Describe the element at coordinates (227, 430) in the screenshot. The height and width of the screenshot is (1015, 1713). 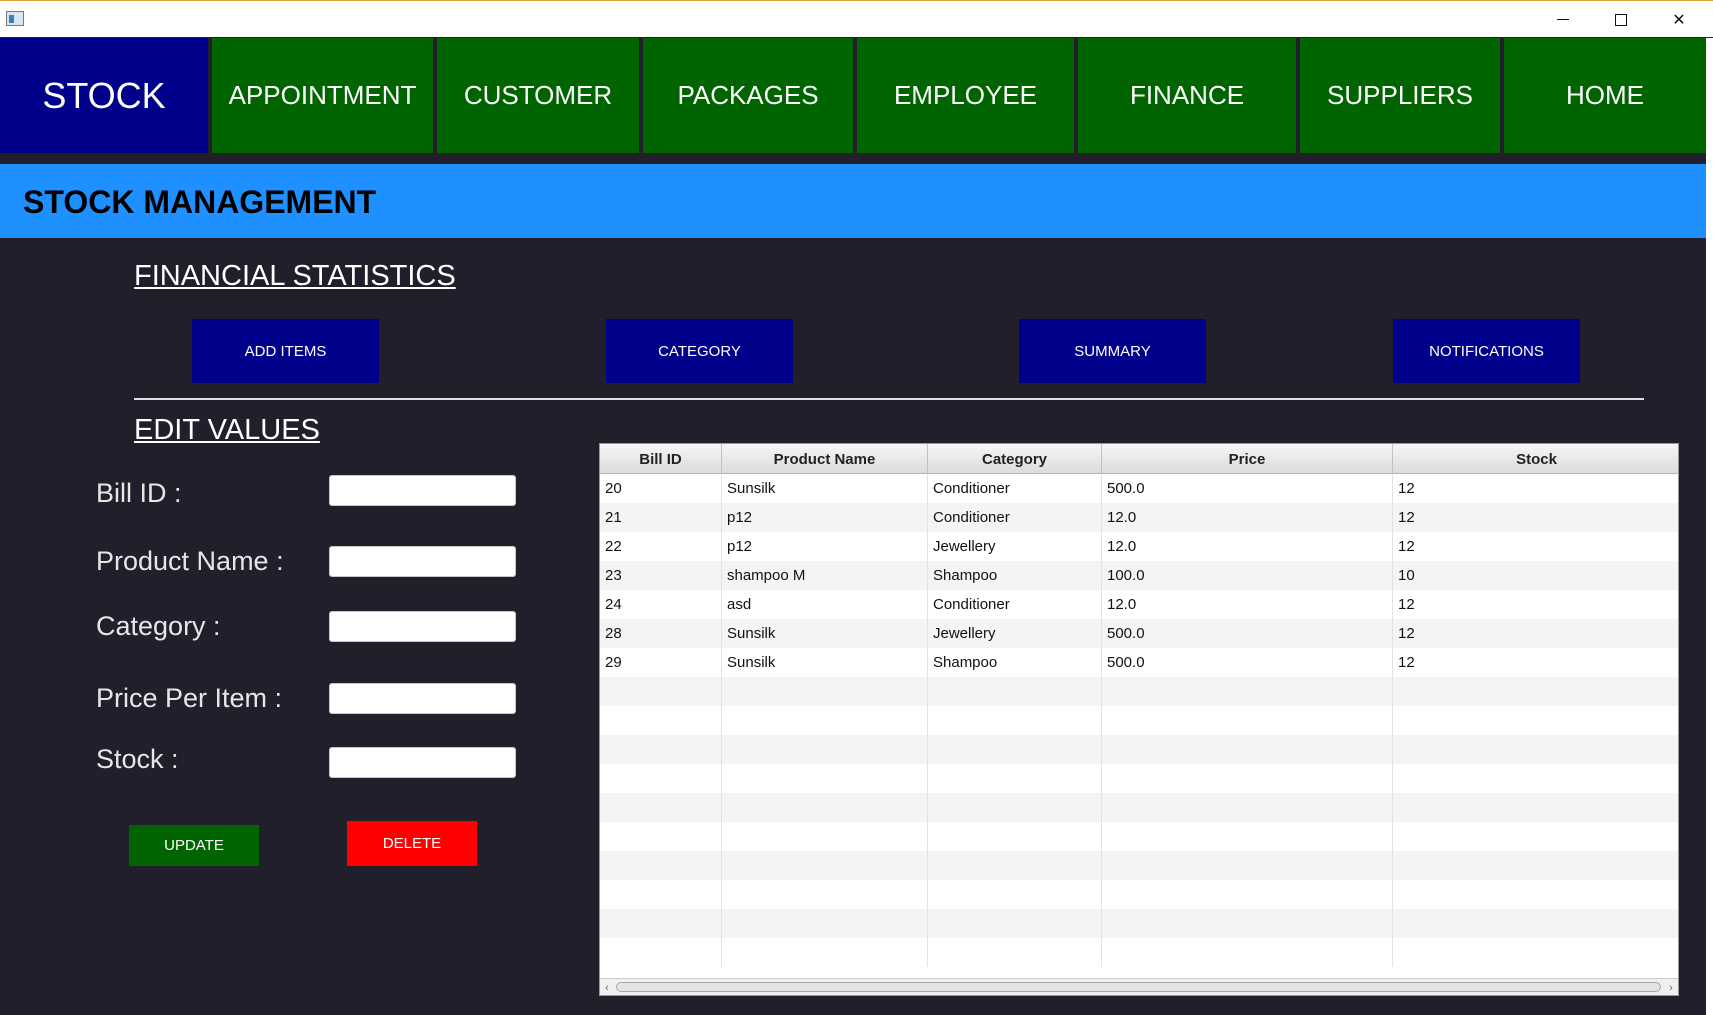
I see `edit-values-heading: EDIT VALUES` at that location.